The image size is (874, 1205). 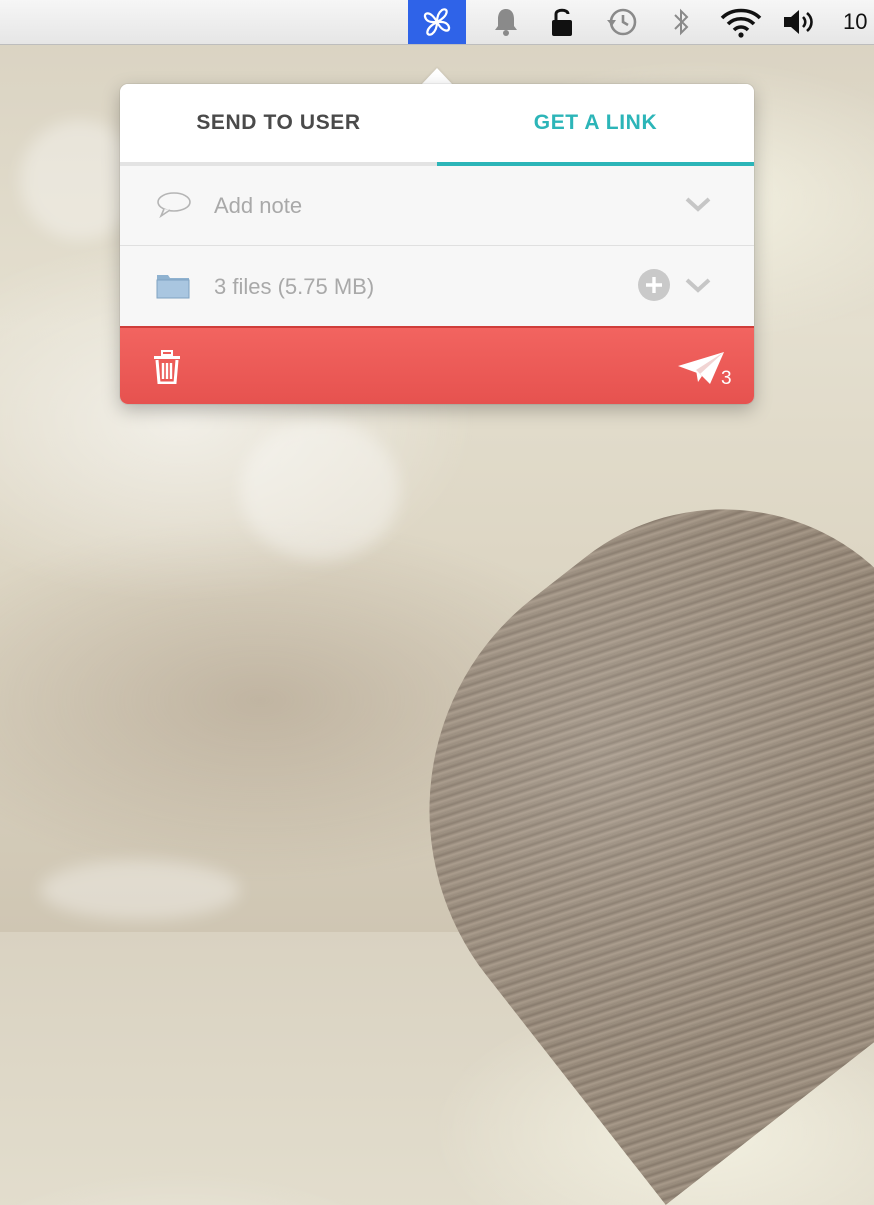 What do you see at coordinates (437, 206) in the screenshot?
I see `add-note-row: Add note` at bounding box center [437, 206].